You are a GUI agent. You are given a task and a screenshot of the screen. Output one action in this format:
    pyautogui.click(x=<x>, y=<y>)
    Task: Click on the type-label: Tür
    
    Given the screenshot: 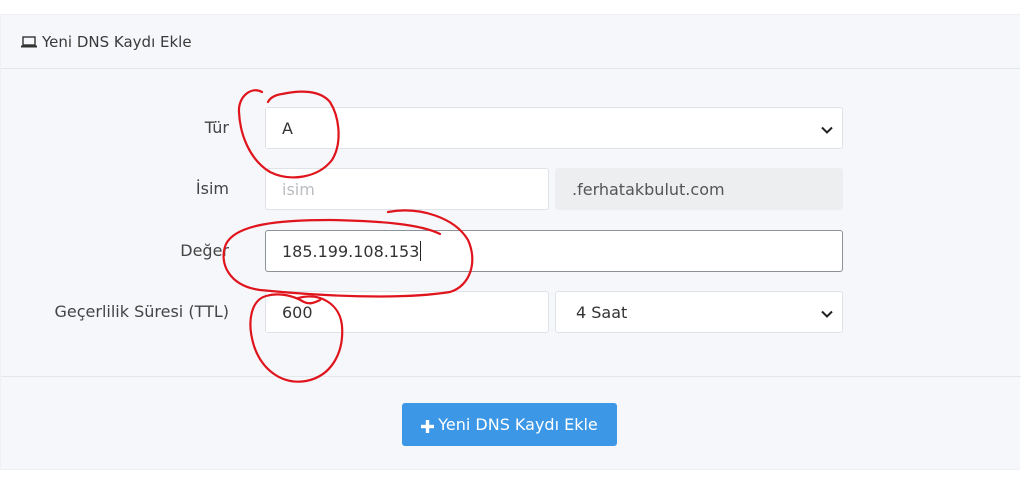 What is the action you would take?
    pyautogui.click(x=216, y=127)
    